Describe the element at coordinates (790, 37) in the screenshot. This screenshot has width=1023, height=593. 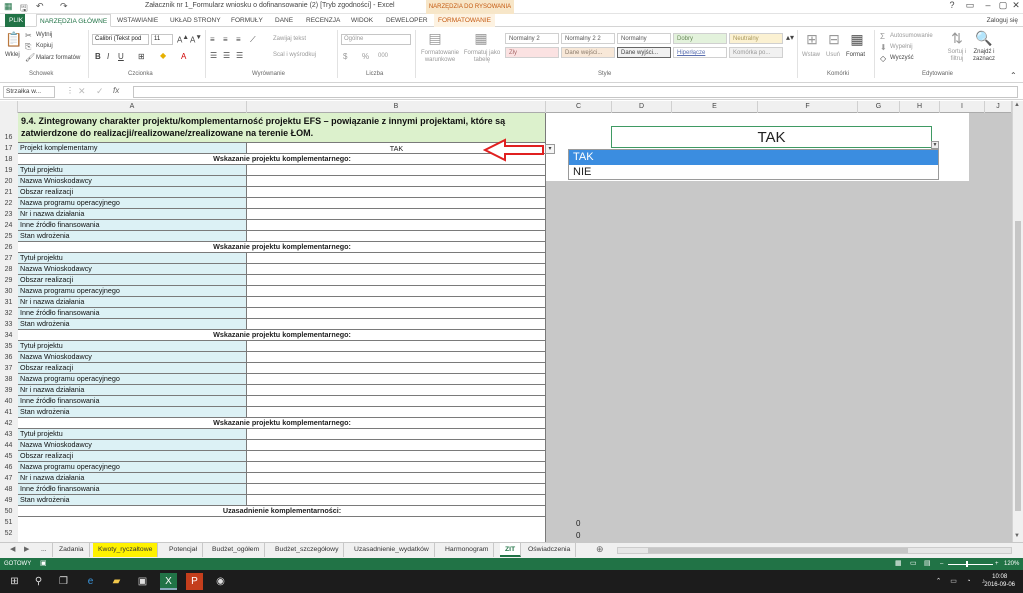
I see `styles-scroll-icon: ▴▾` at that location.